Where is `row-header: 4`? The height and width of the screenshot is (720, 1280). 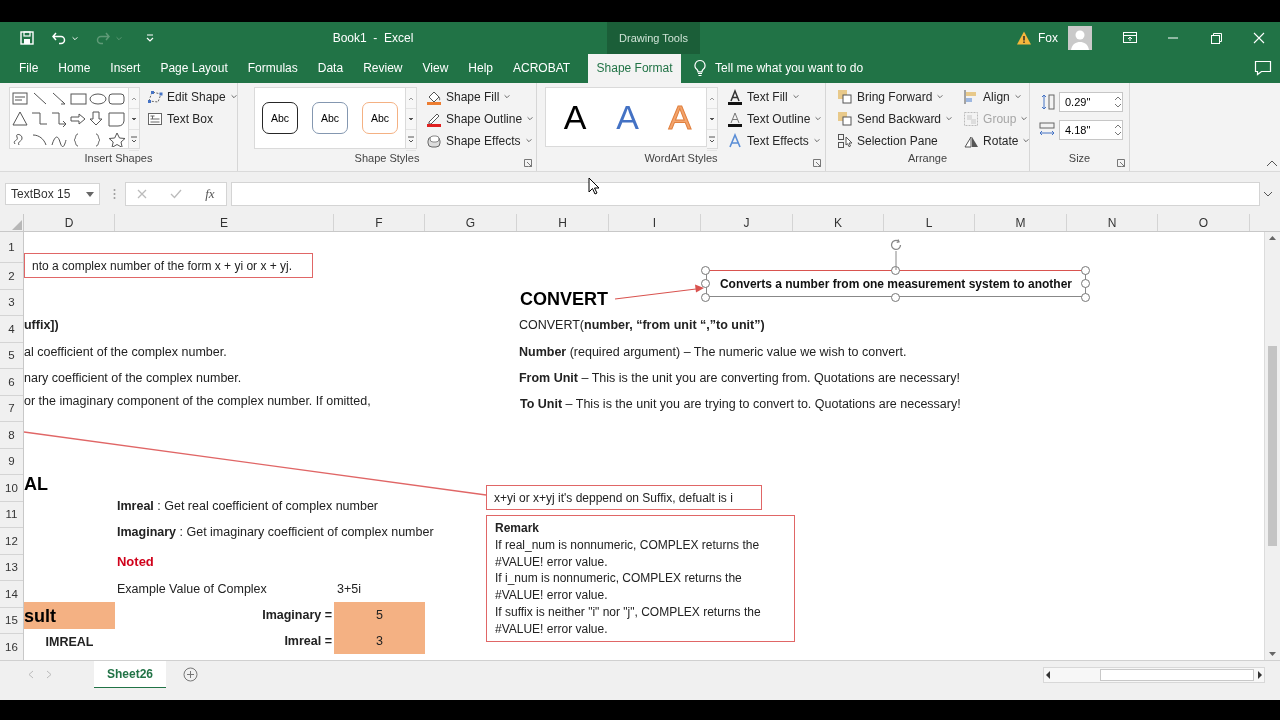 row-header: 4 is located at coordinates (11, 329).